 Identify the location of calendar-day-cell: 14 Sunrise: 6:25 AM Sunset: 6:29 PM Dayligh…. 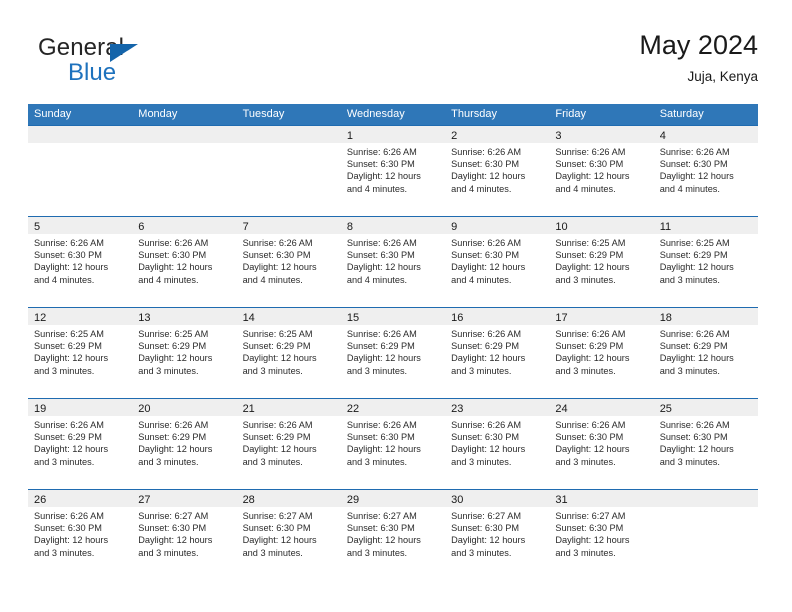
(288, 353).